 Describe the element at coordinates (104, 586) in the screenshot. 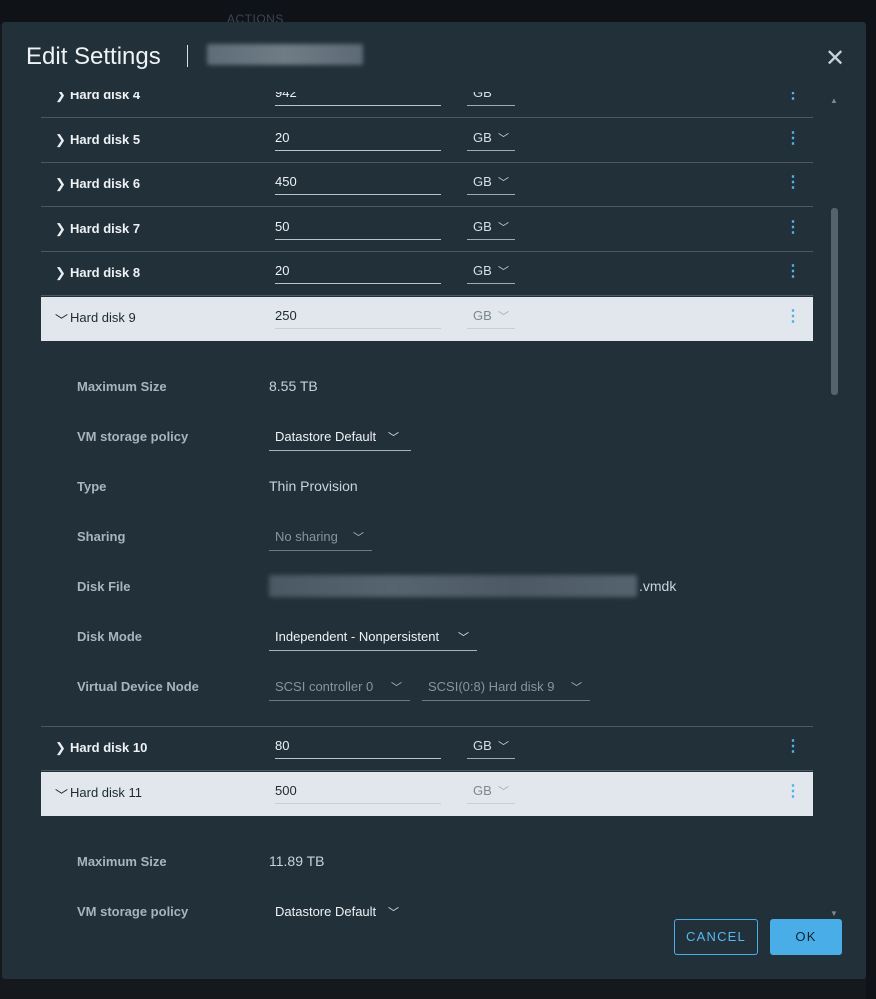

I see `disk-file-label: Disk File` at that location.